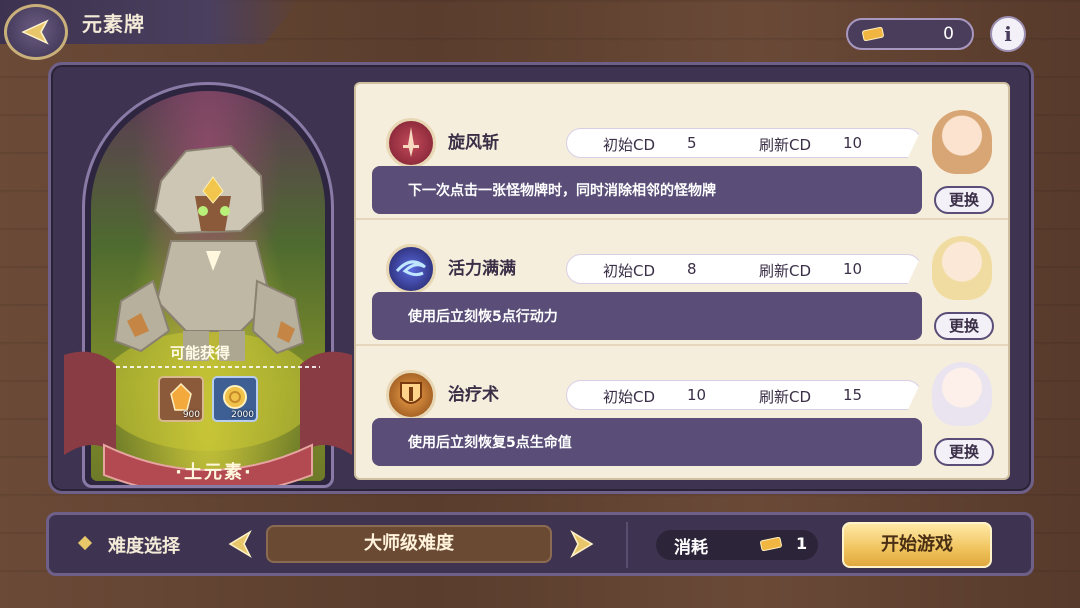 This screenshot has width=1080, height=608. I want to click on reward-quantity: 2000, so click(242, 415).